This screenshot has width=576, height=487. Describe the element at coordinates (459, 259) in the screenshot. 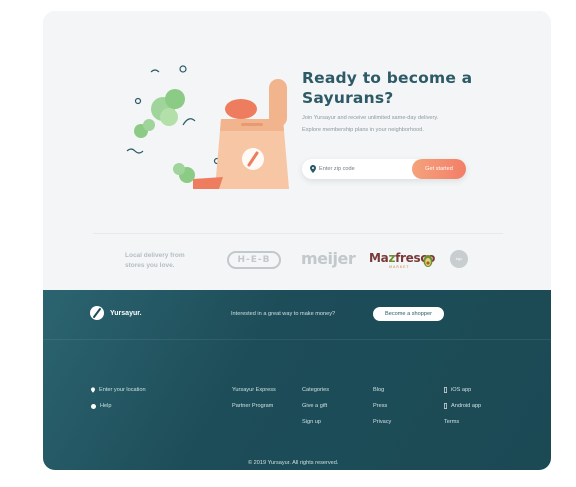

I see `store-circle-logo: logo` at that location.